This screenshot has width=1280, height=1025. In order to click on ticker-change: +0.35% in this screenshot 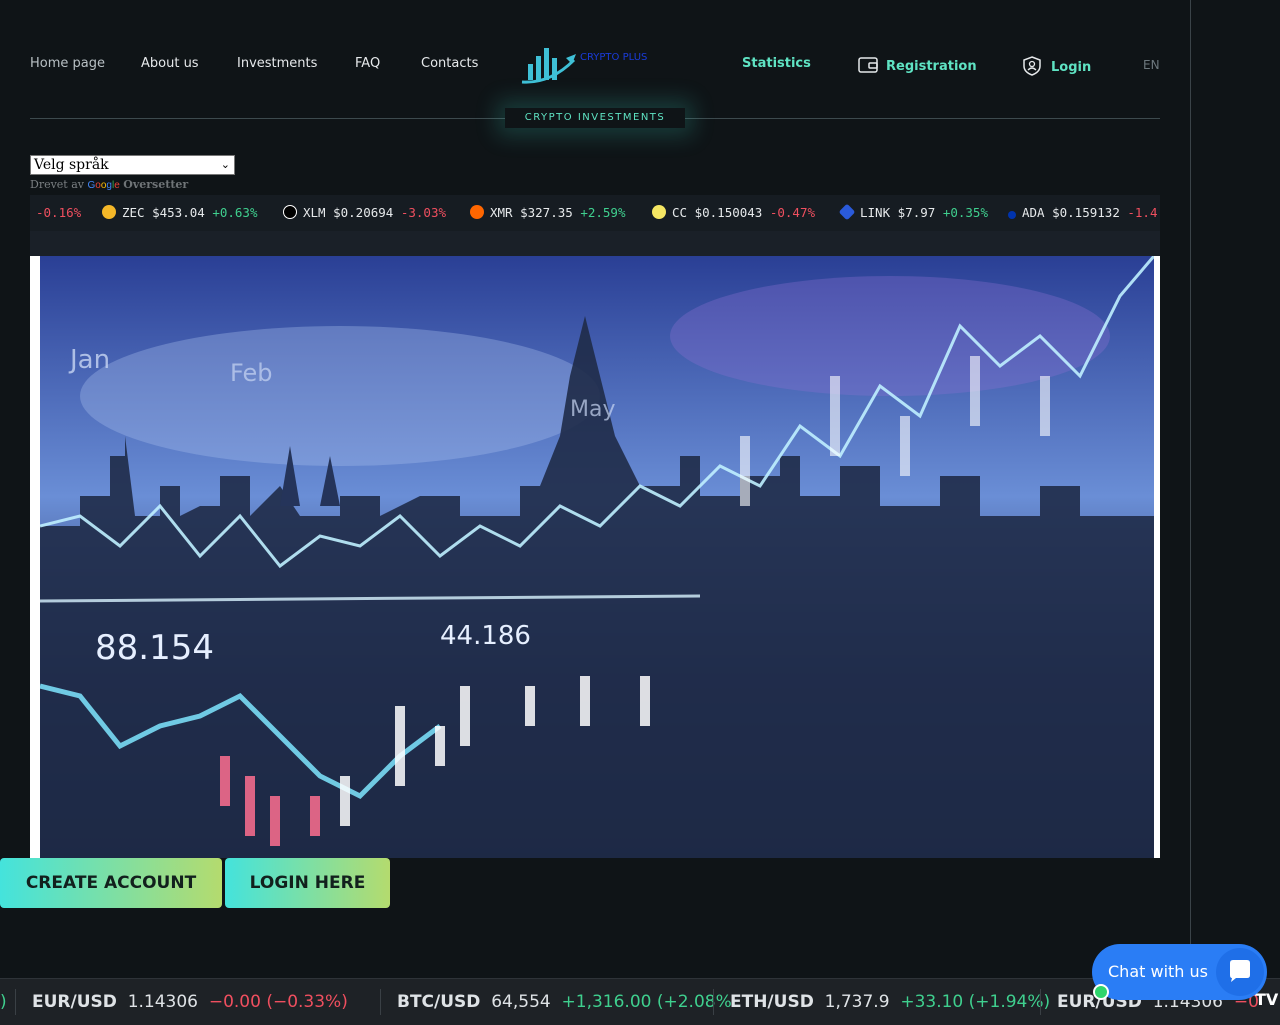, I will do `click(965, 212)`.